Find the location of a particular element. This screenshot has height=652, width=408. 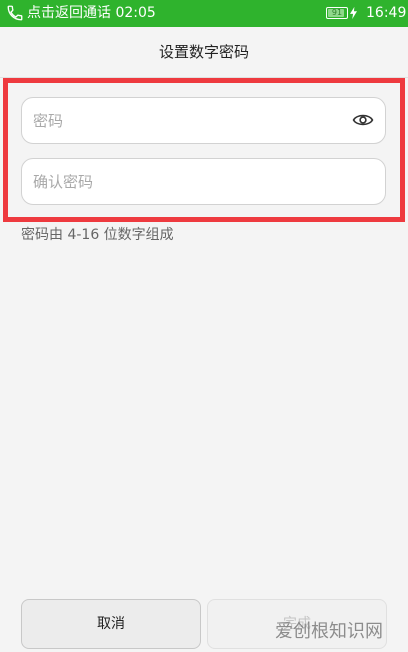

title-bar: 设置数字密码 is located at coordinates (204, 52).